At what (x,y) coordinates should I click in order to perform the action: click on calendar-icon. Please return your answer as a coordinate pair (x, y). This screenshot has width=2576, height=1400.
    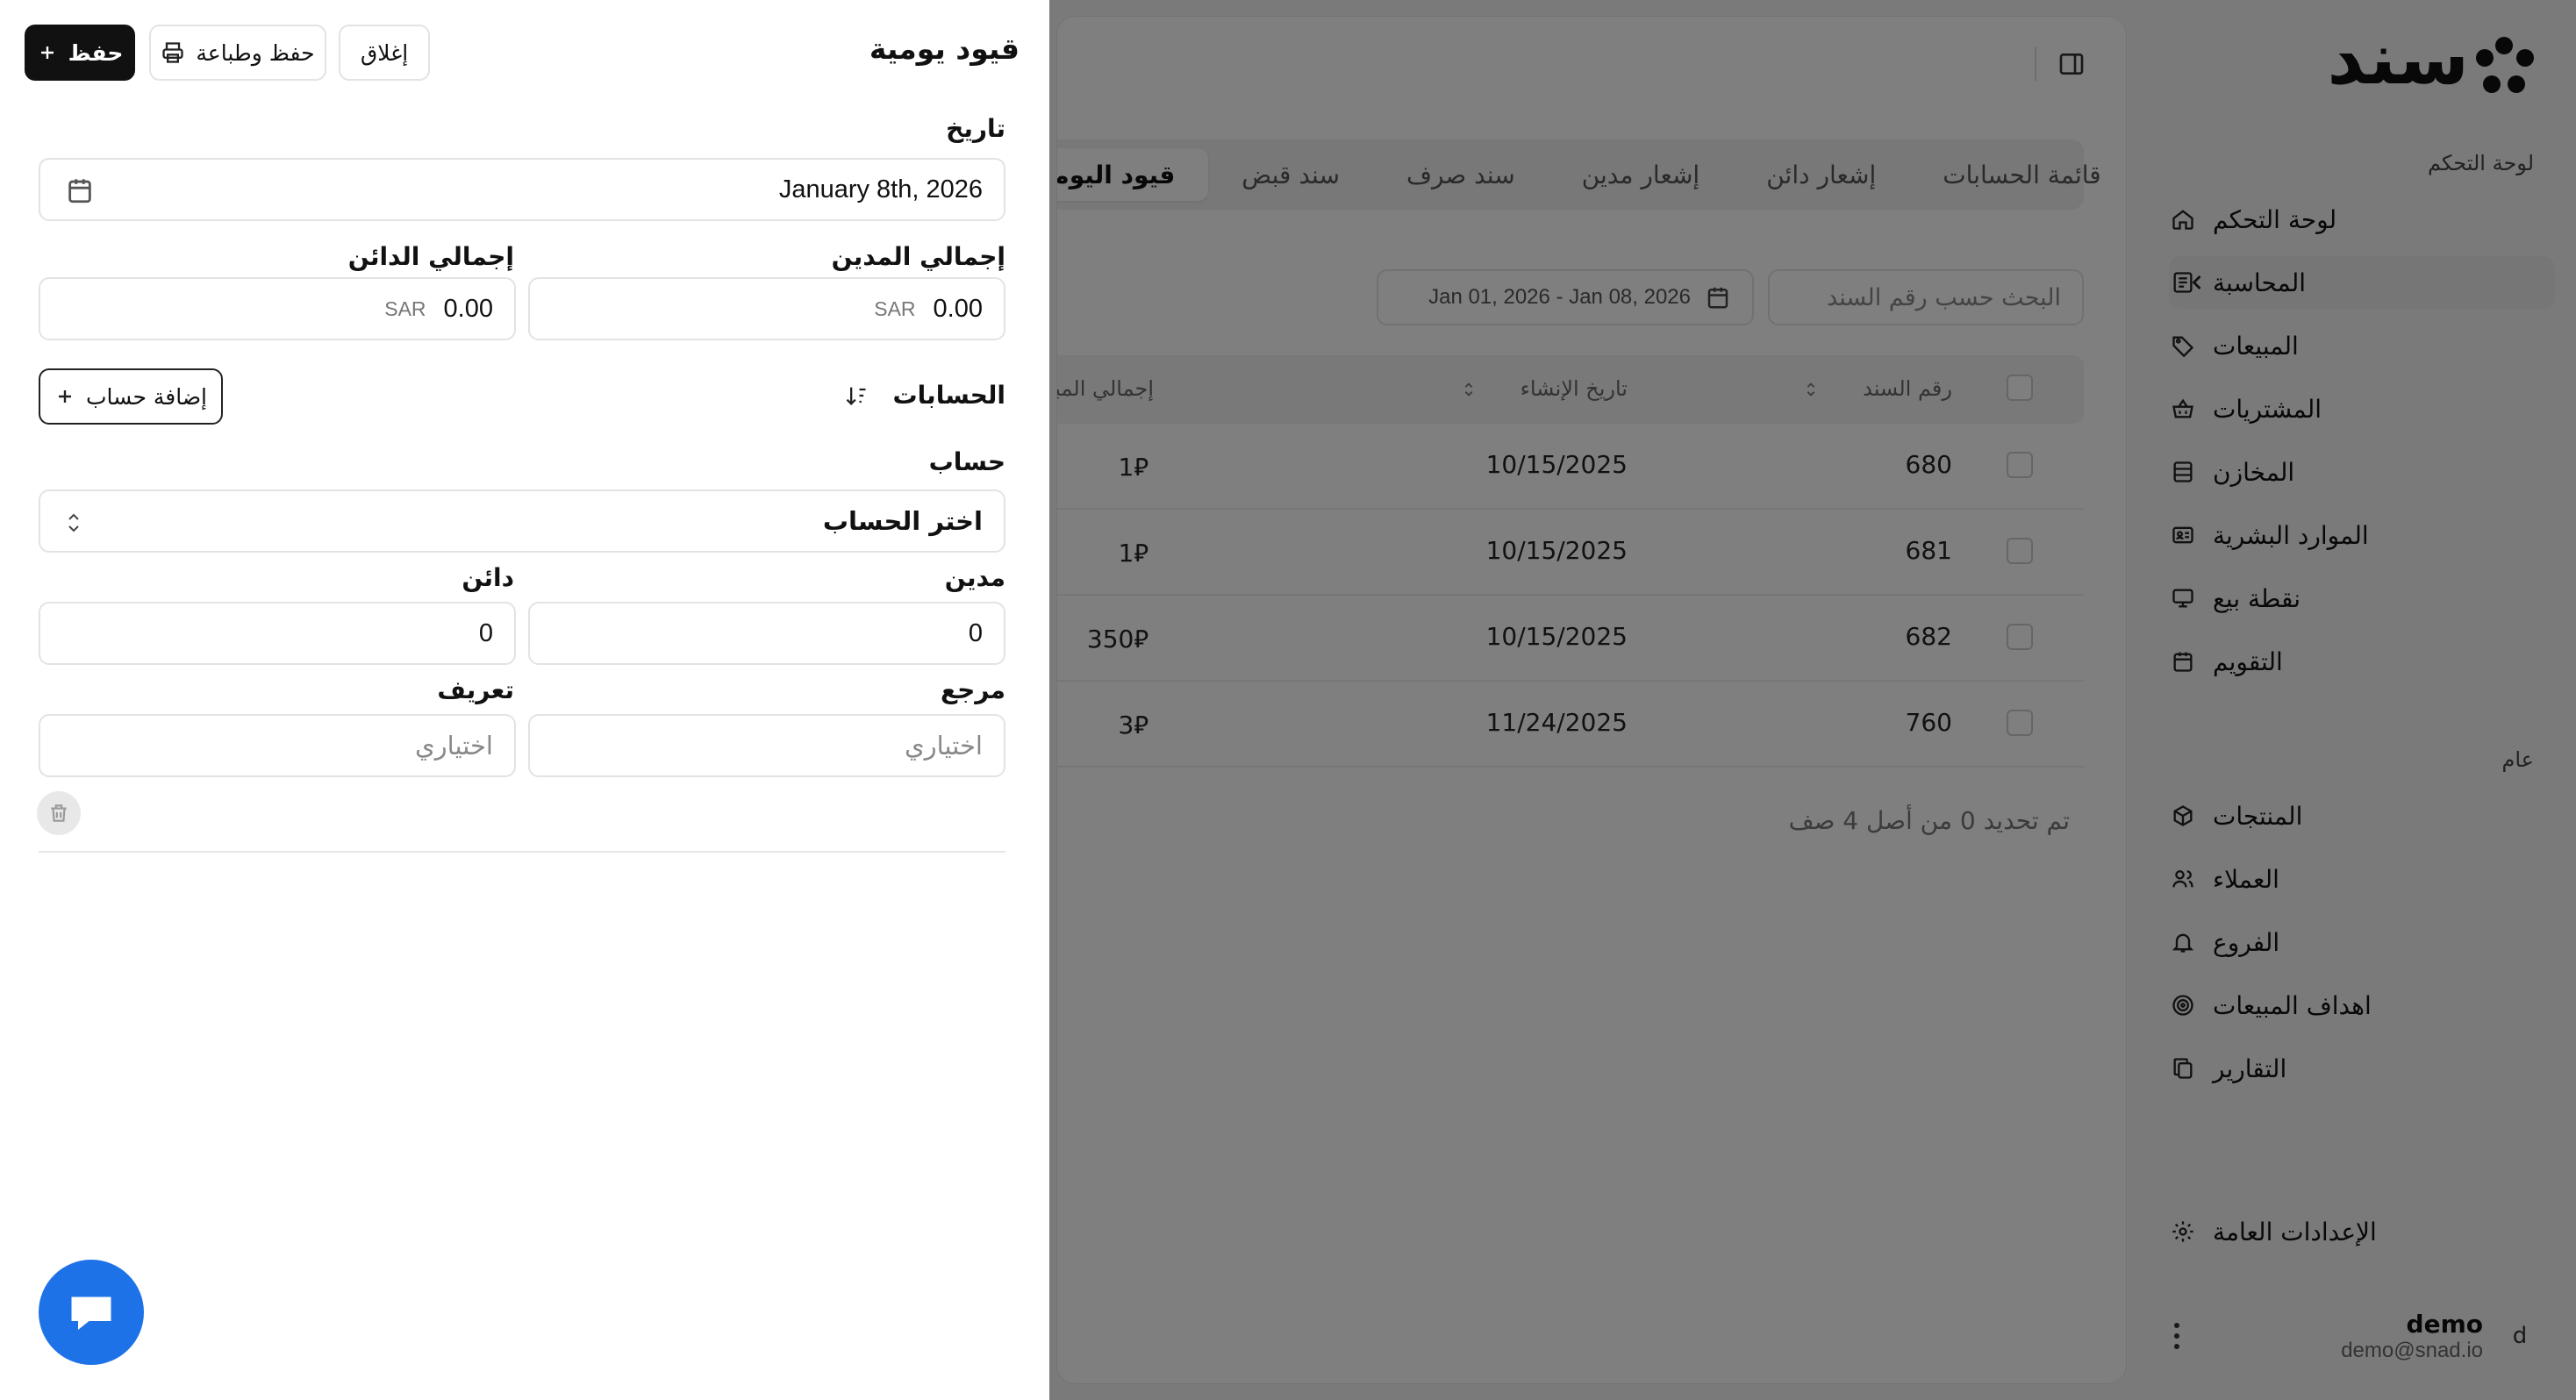
    Looking at the image, I should click on (79, 191).